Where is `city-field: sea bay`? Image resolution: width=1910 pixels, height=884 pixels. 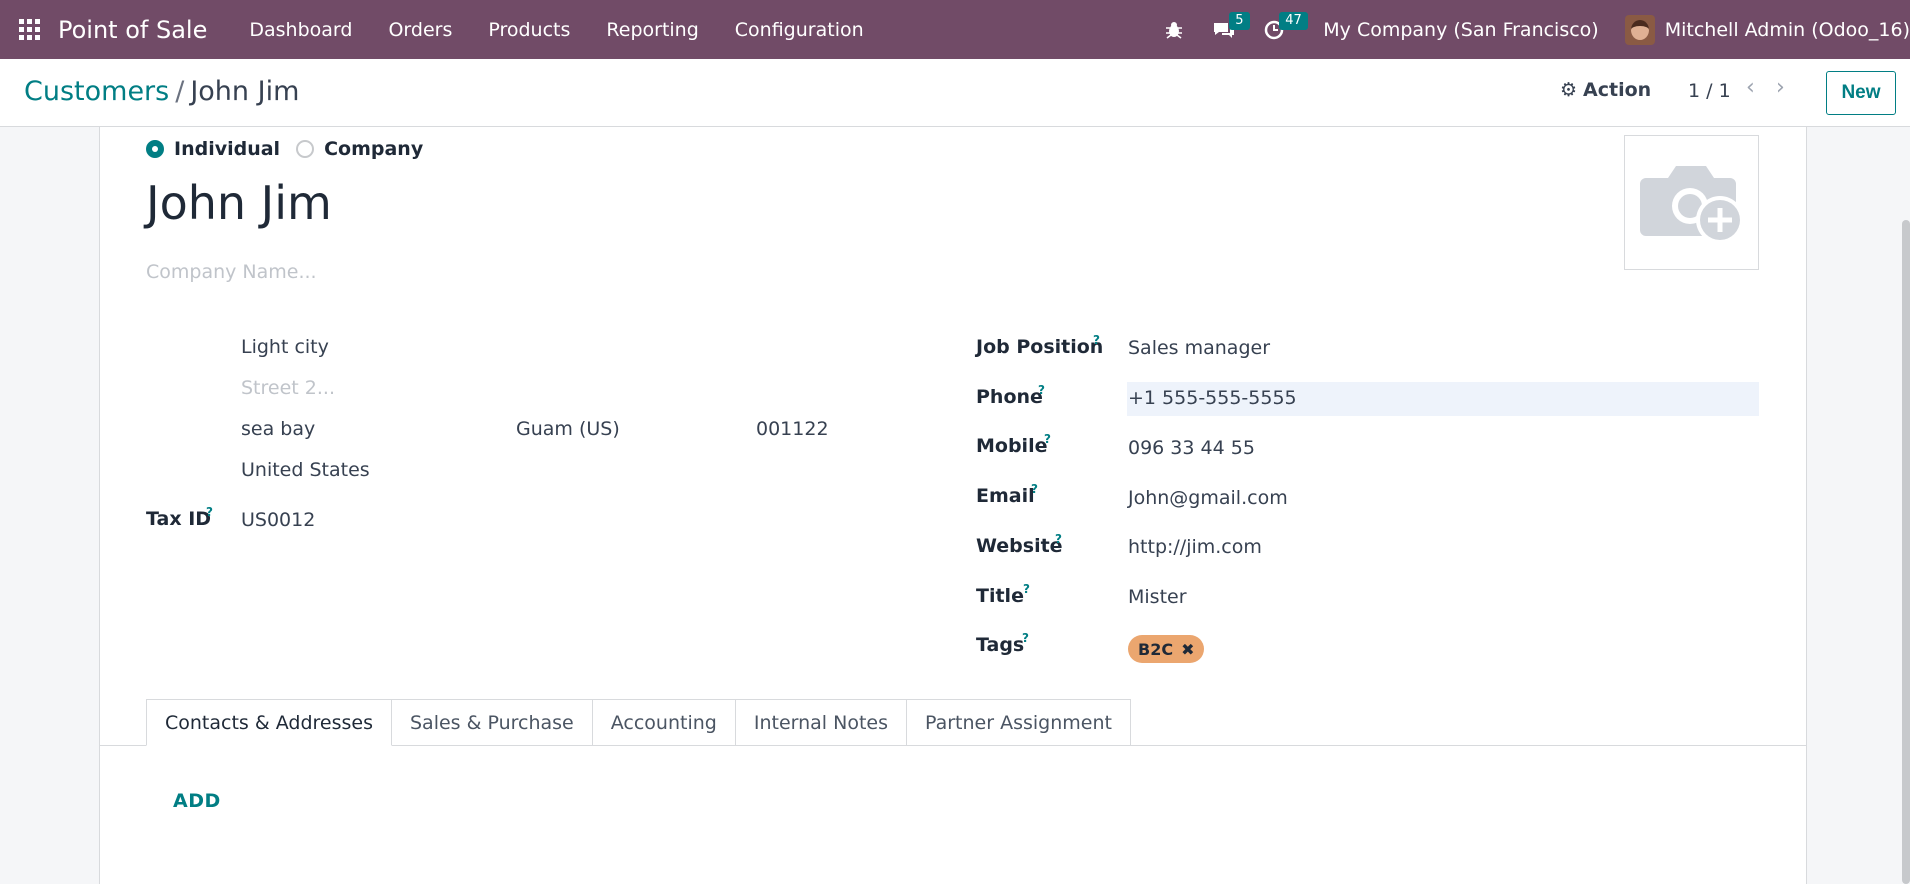 city-field: sea bay is located at coordinates (278, 429).